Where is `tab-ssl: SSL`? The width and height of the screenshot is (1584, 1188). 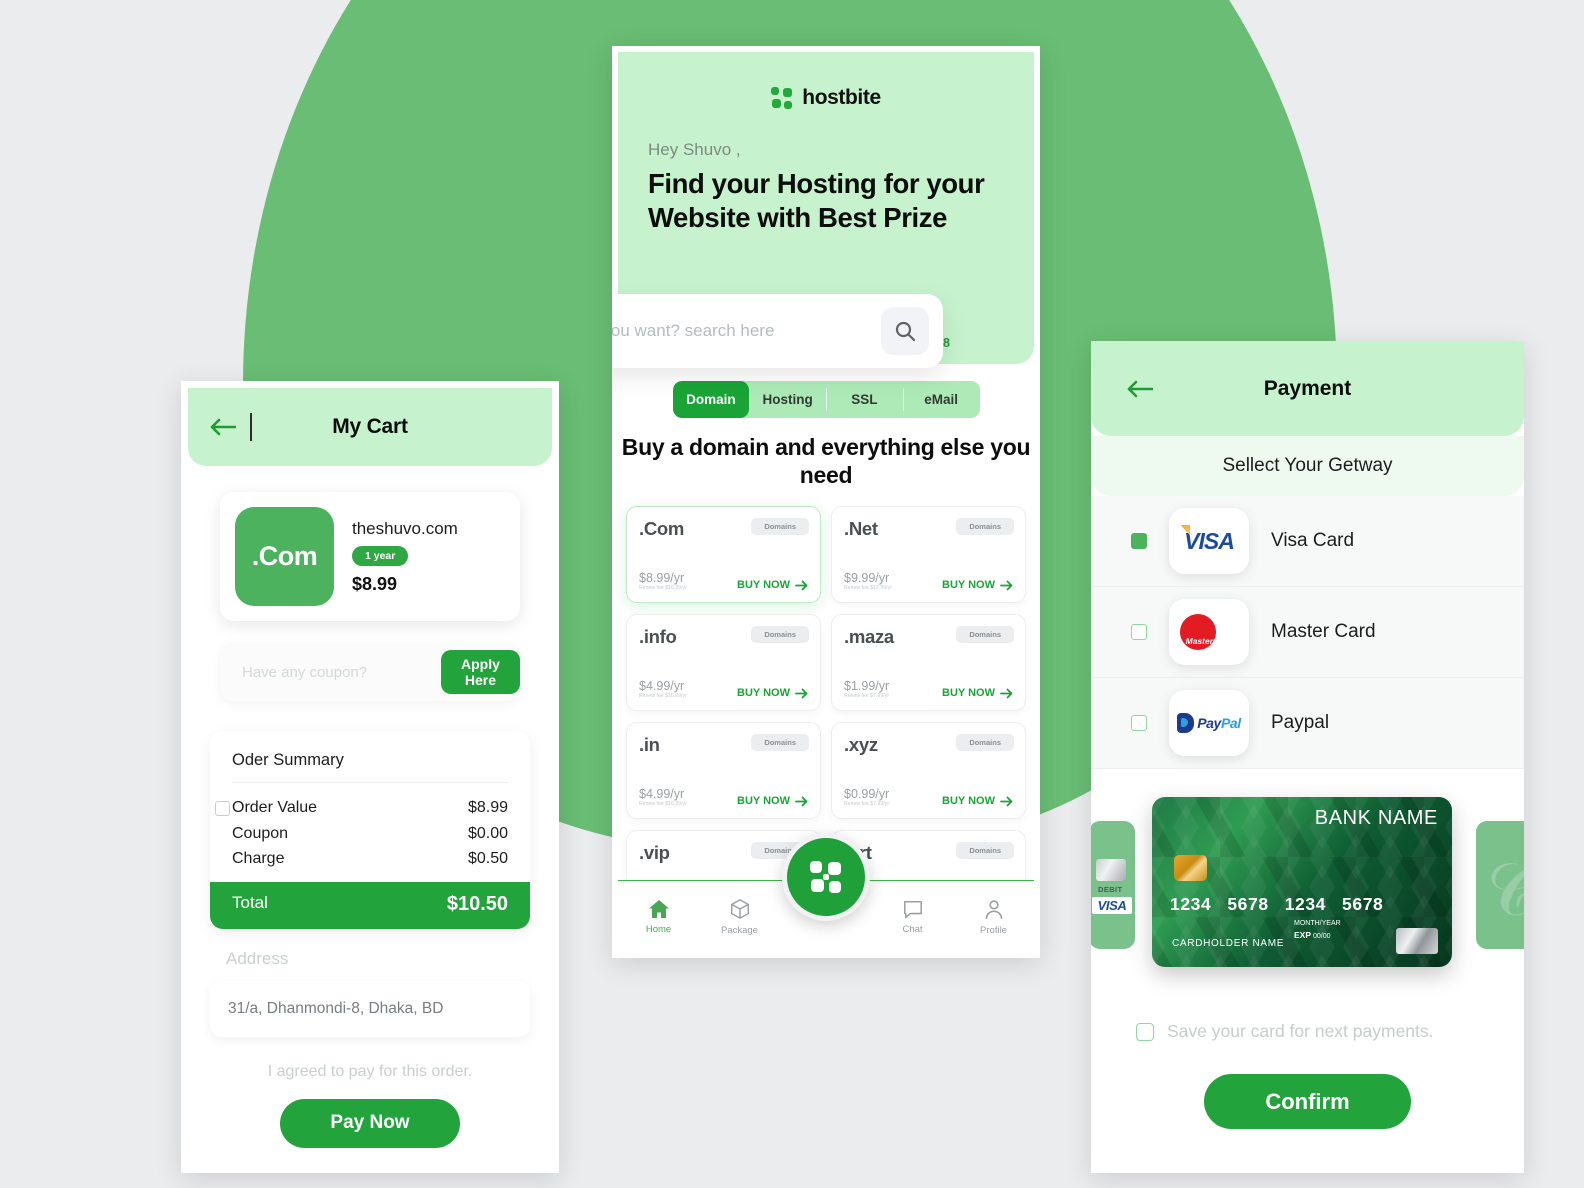
tab-ssl: SSL is located at coordinates (864, 399).